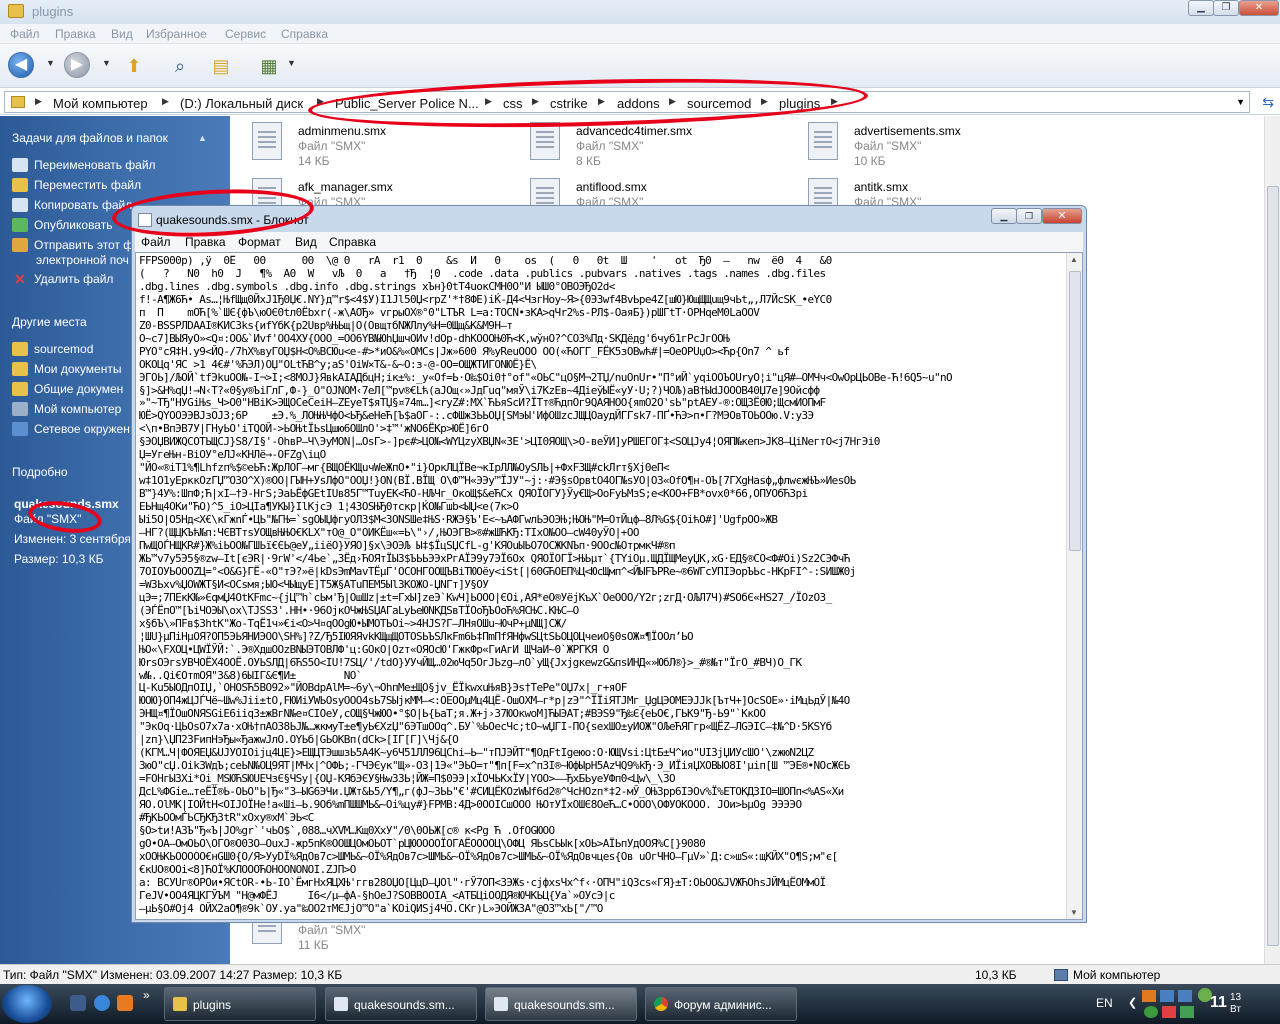 The width and height of the screenshot is (1280, 1024). Describe the element at coordinates (648, 142) in the screenshot. I see `file-item: advancedc4timer.smx Файл "SMX" 8 КБ` at that location.